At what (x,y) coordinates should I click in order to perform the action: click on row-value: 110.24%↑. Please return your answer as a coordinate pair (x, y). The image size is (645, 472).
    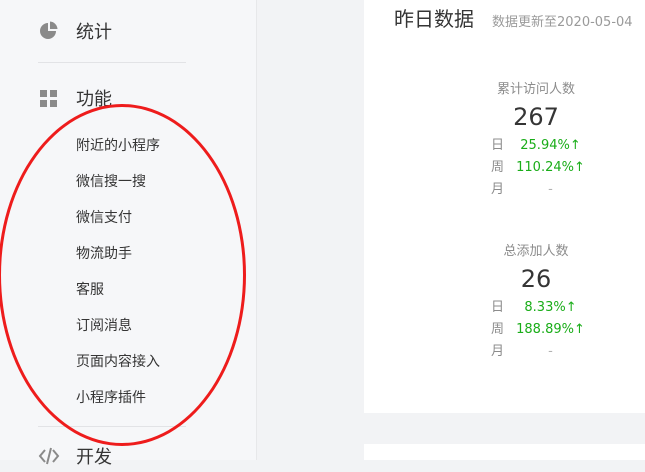
    Looking at the image, I should click on (550, 167).